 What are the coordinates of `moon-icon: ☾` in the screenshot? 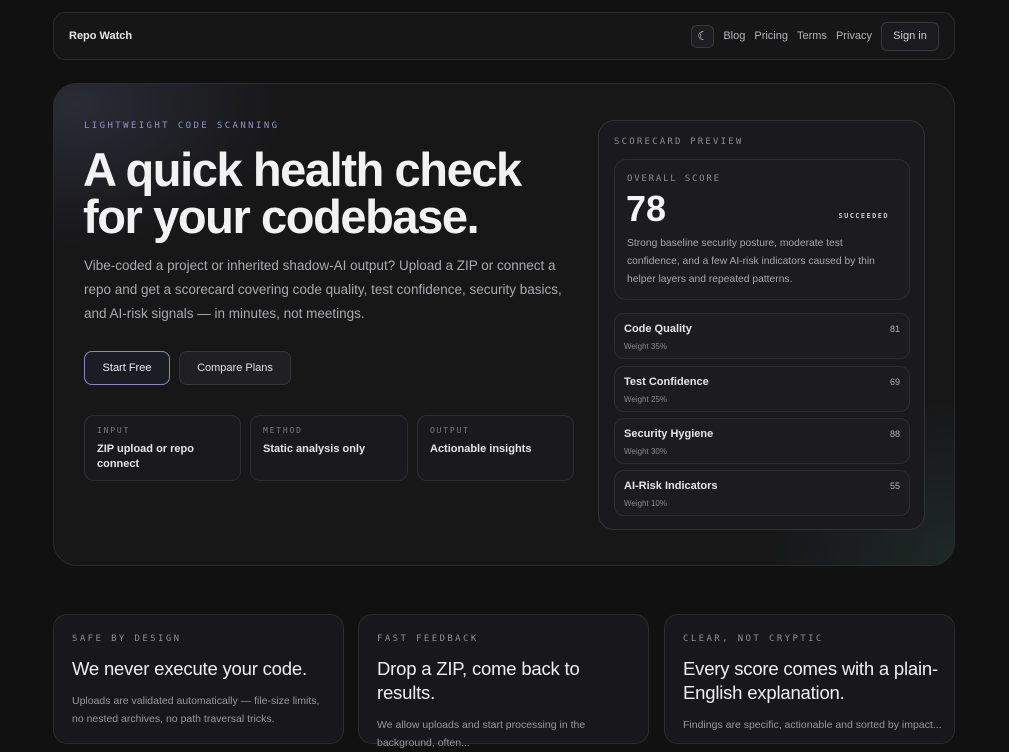 It's located at (703, 36).